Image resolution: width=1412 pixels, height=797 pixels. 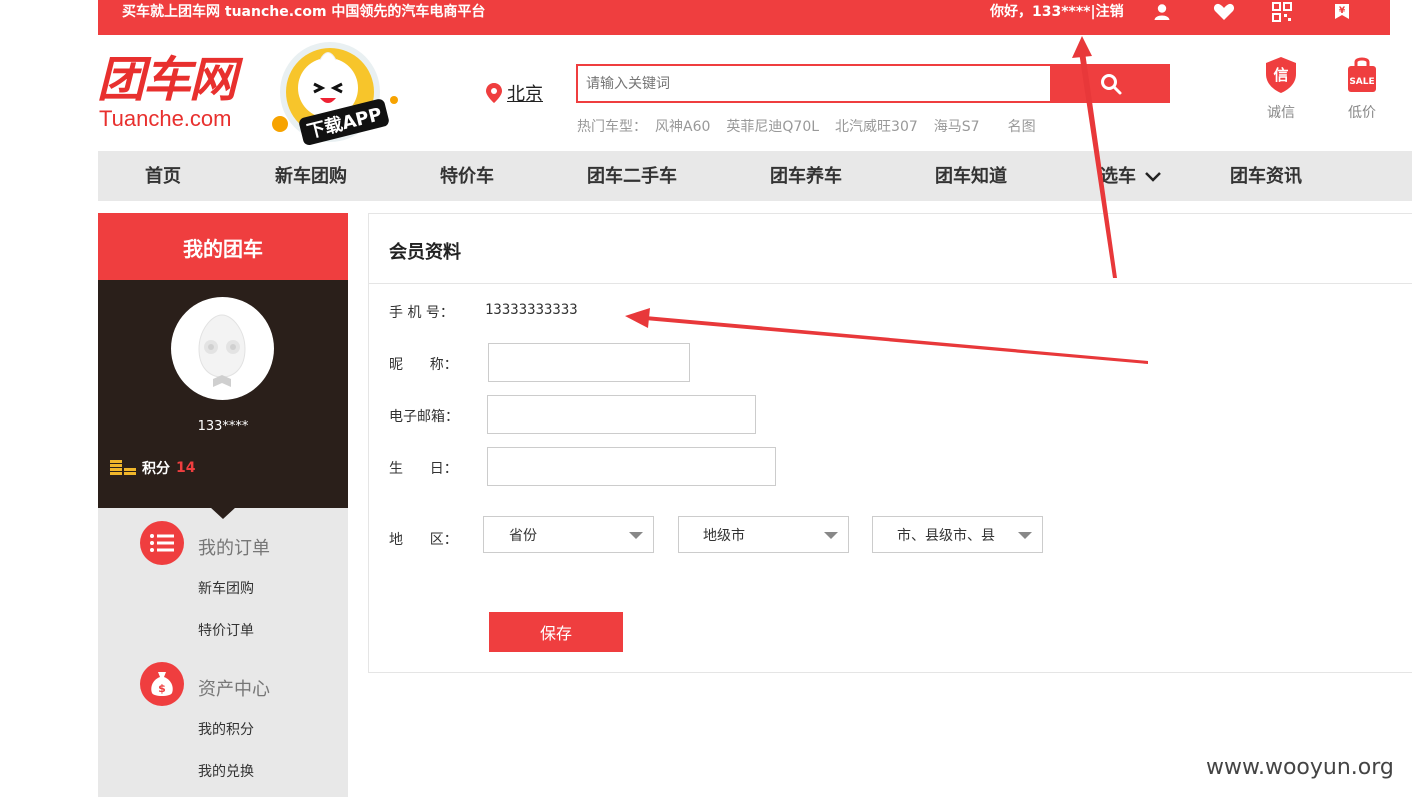 I want to click on trust-badge-icon-text: 信, so click(x=1280, y=75).